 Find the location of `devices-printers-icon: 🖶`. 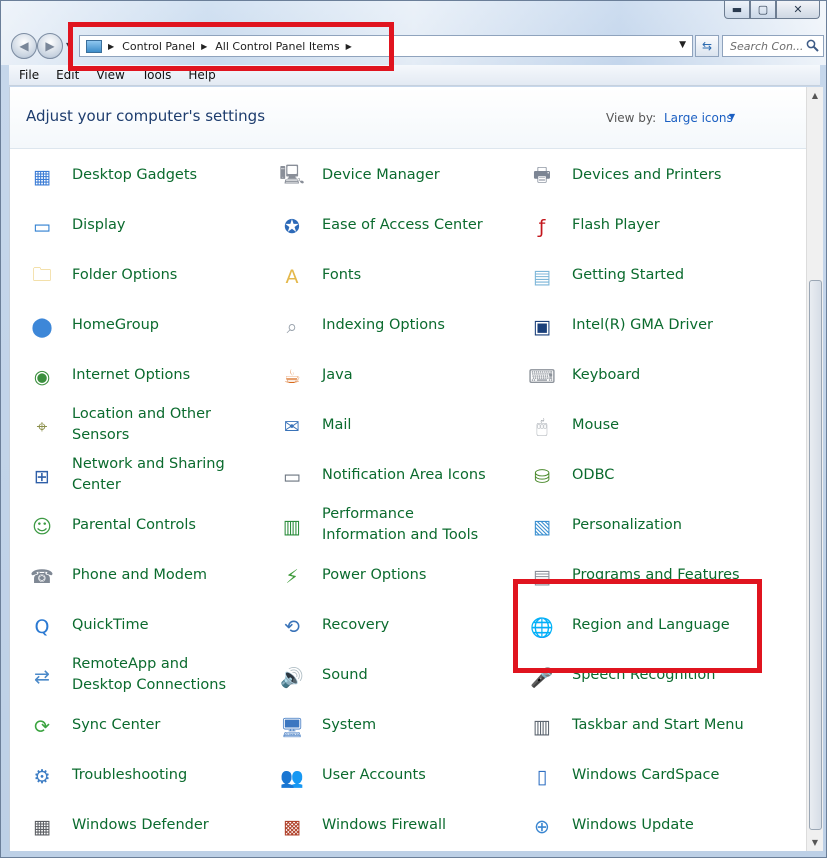

devices-printers-icon: 🖶 is located at coordinates (542, 175).